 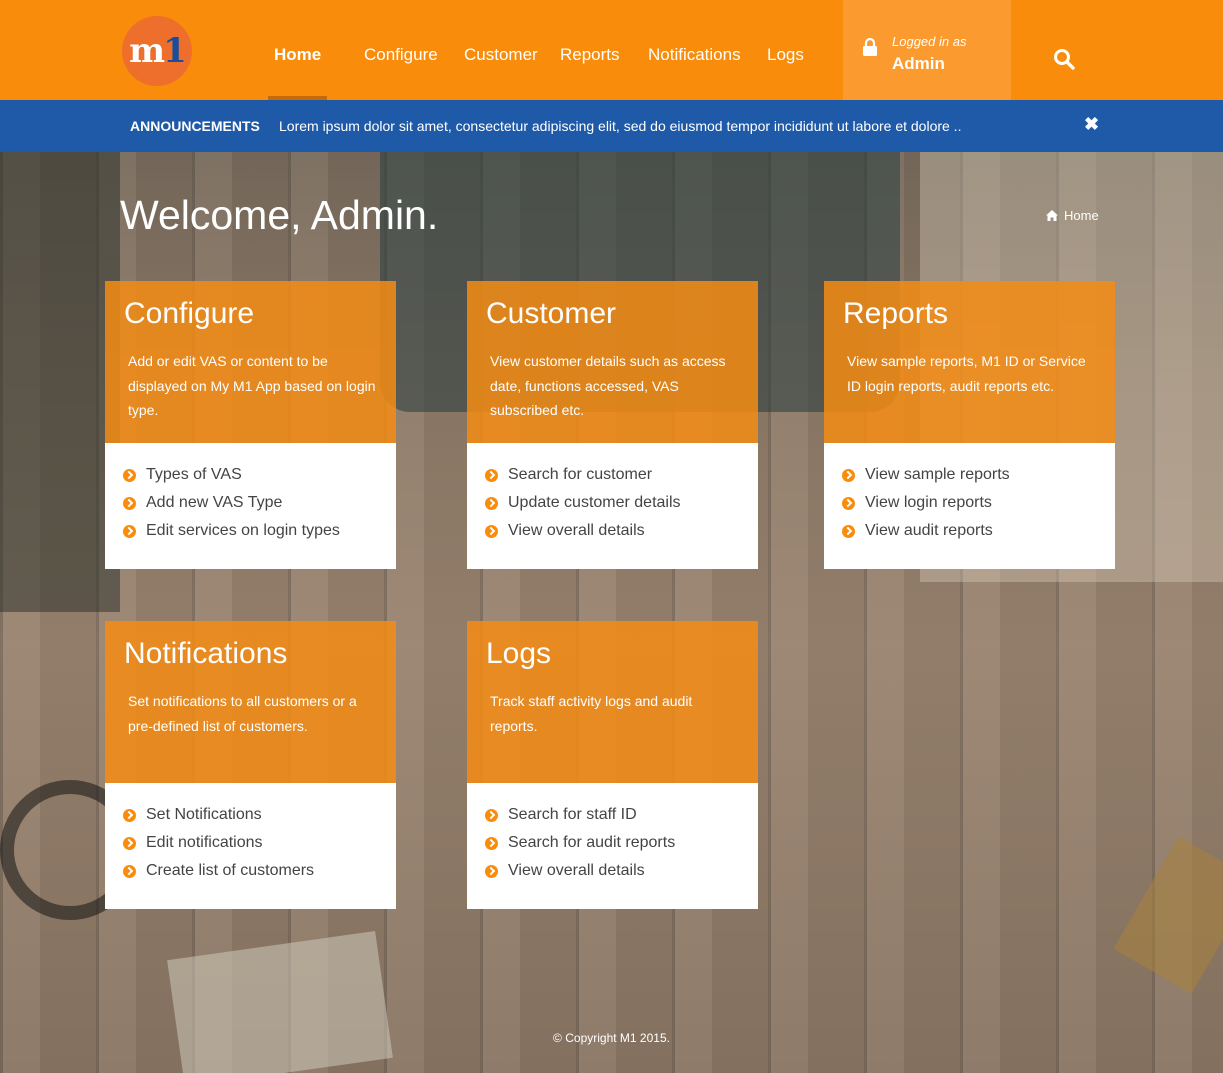 I want to click on nav-notifications: Notifications, so click(x=694, y=55).